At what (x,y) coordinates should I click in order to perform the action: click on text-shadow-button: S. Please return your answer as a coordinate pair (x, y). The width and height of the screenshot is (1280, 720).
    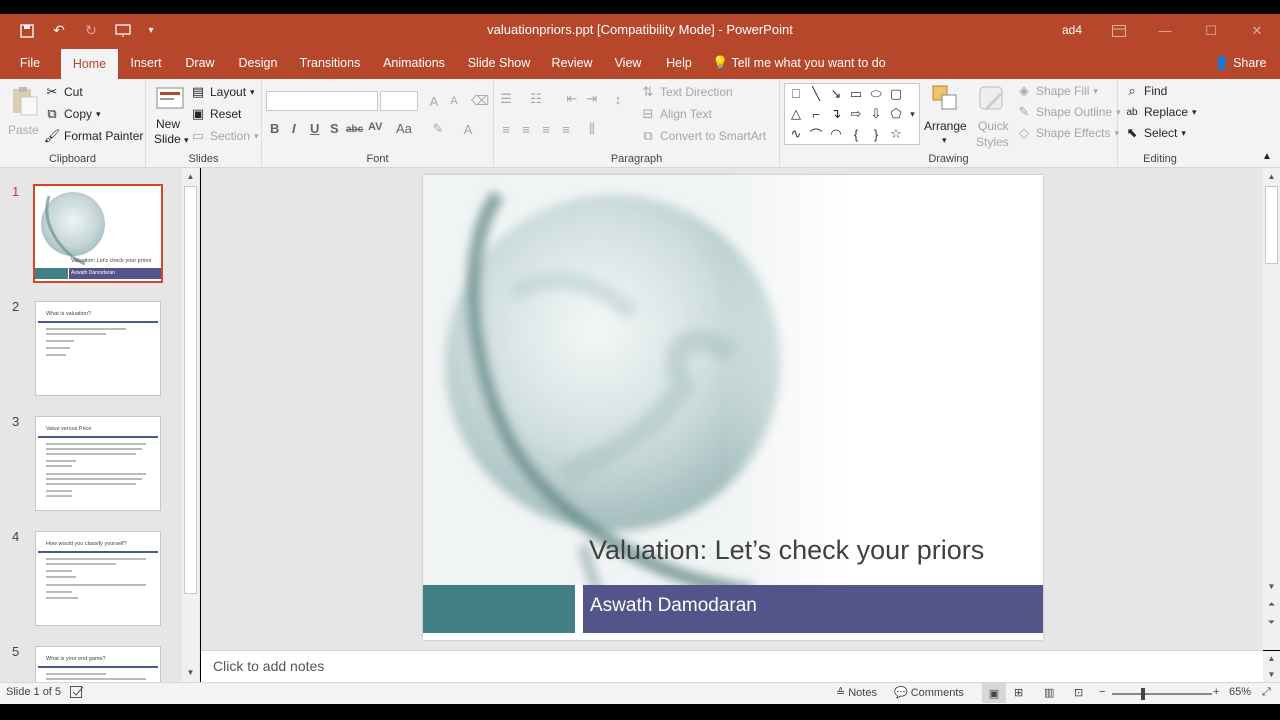
    Looking at the image, I should click on (334, 128).